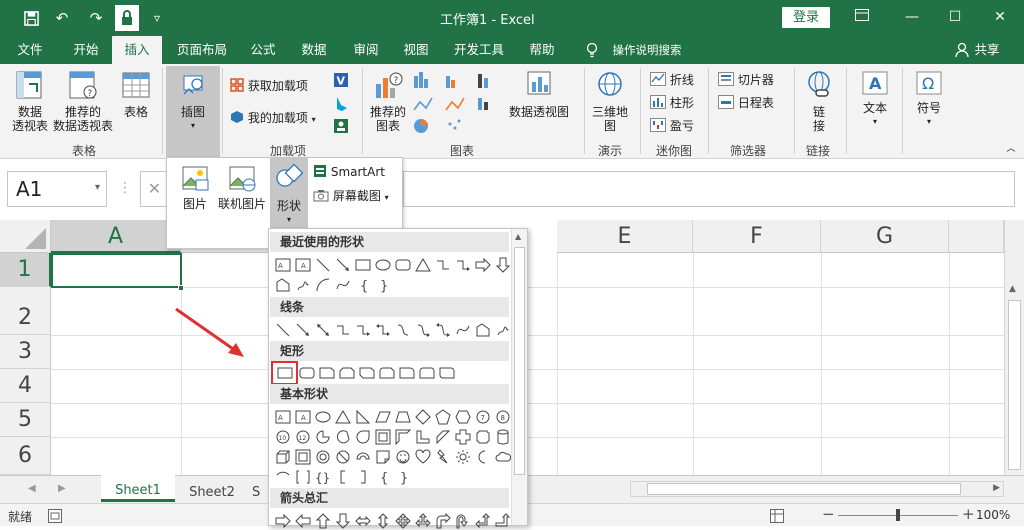 The height and width of the screenshot is (530, 1024). I want to click on tab-insert: 插入, so click(137, 50).